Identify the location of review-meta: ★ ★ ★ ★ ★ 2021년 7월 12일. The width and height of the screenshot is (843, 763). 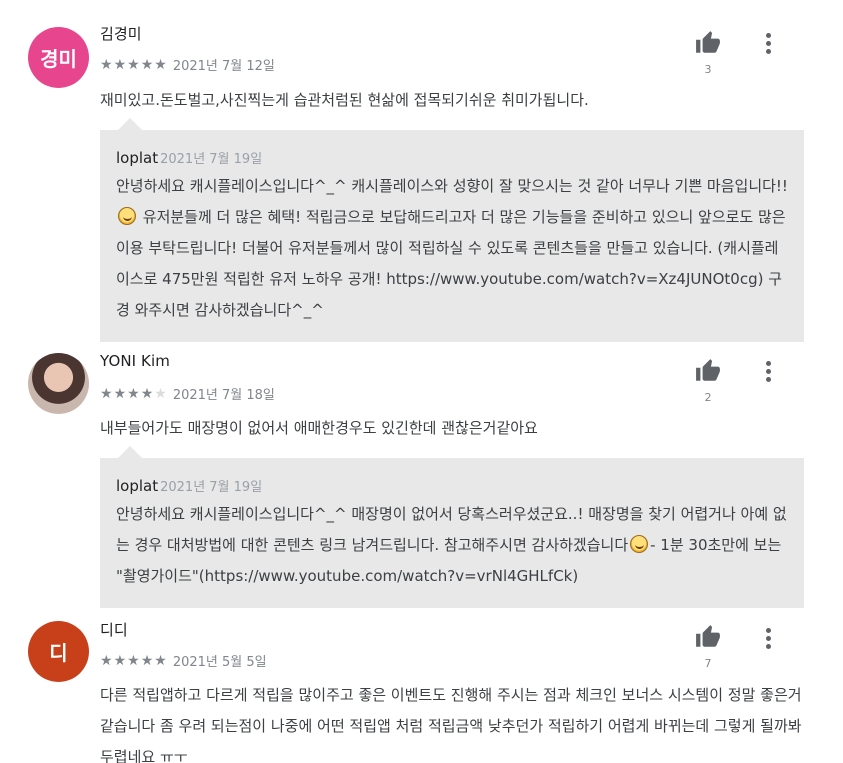
(187, 65).